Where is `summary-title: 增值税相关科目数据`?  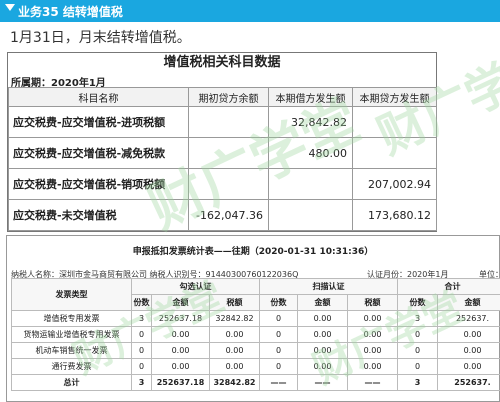
summary-title: 增值税相关科目数据 is located at coordinates (222, 62).